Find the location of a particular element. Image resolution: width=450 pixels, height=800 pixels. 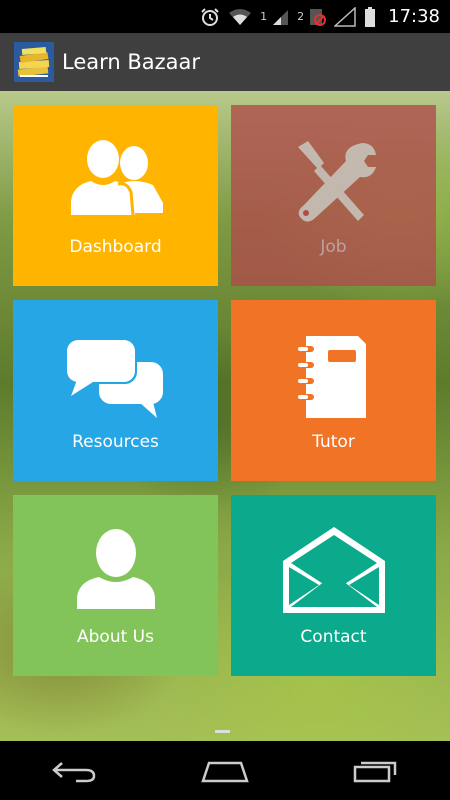

no-data-icon is located at coordinates (317, 17).